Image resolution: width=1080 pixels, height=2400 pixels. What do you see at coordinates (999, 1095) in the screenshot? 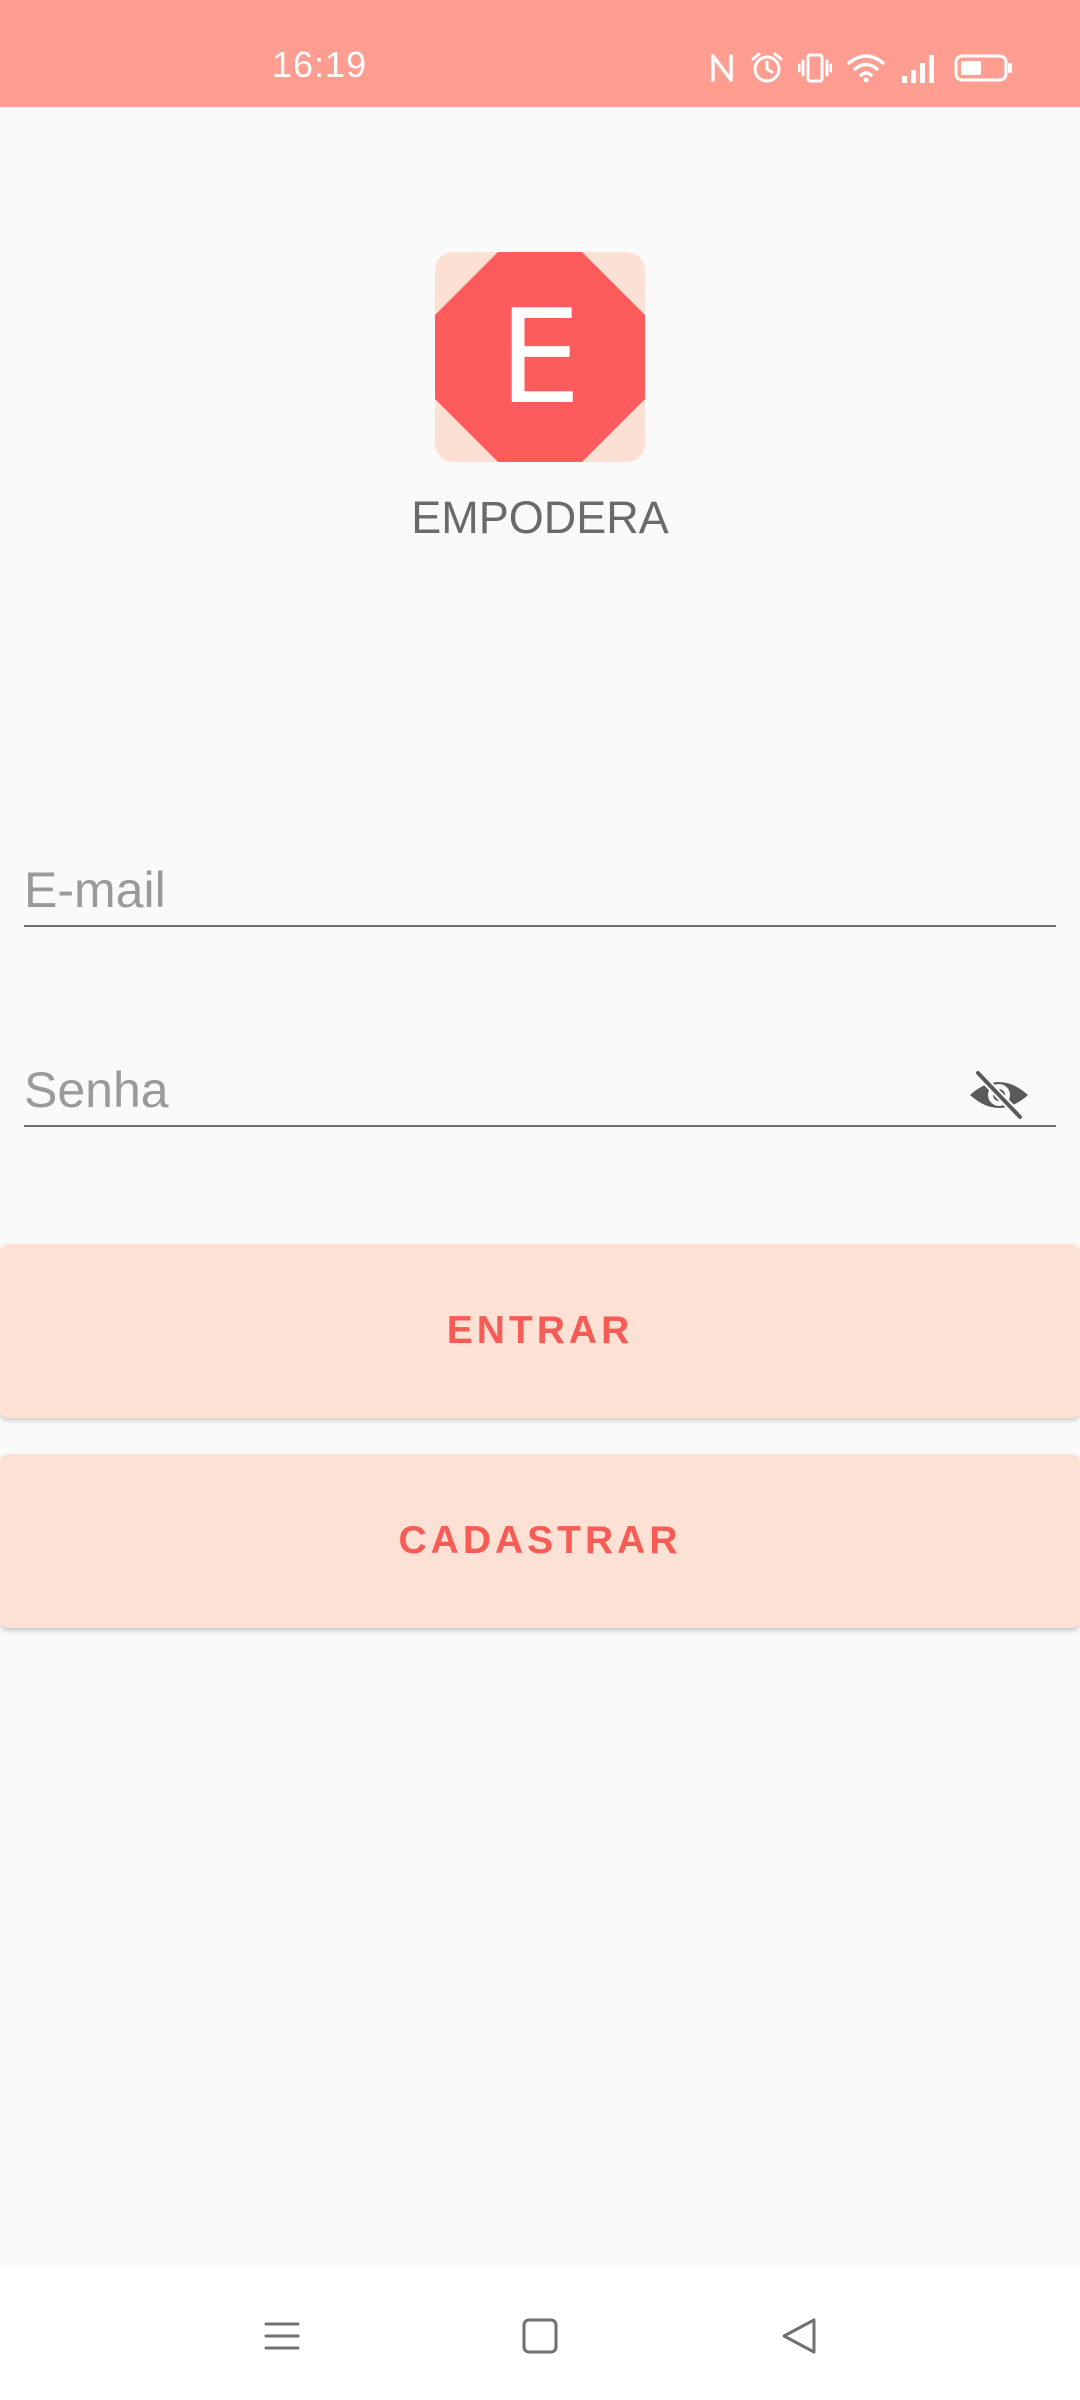
I see `eye-off-icon` at bounding box center [999, 1095].